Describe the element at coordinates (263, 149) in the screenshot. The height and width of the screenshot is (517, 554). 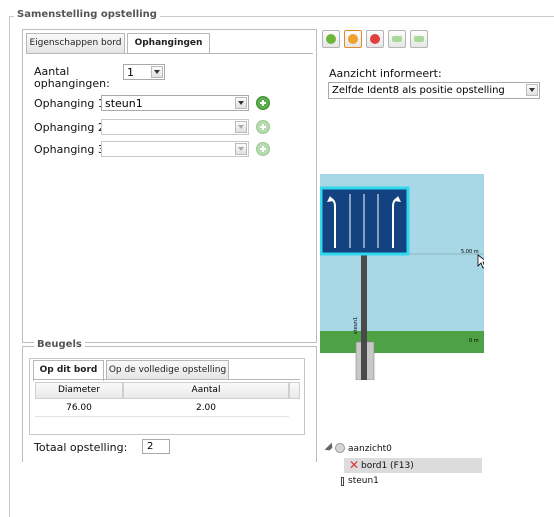
I see `add-ophanging-3-button` at that location.